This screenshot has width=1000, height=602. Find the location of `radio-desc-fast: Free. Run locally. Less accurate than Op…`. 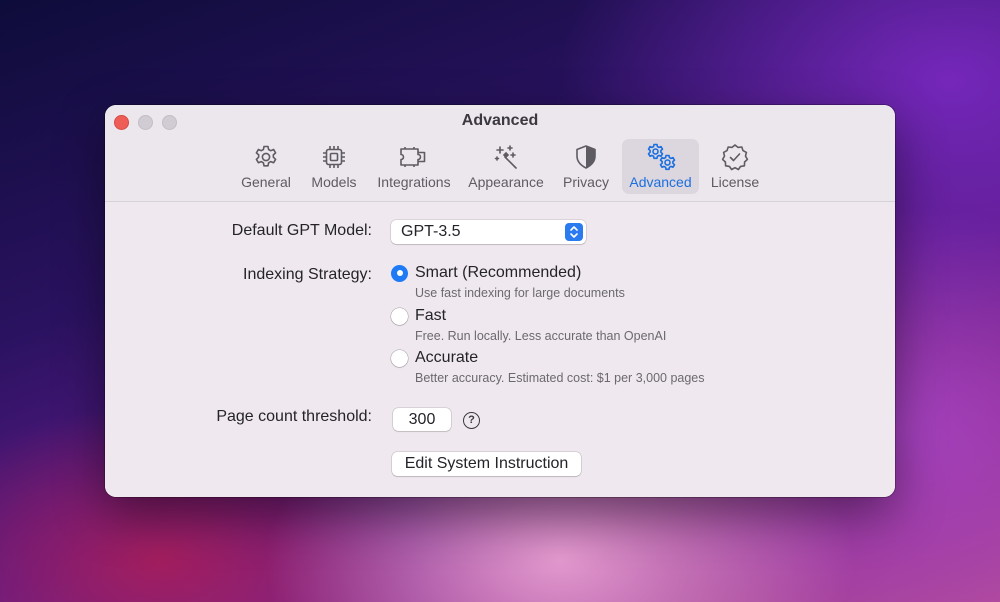

radio-desc-fast: Free. Run locally. Less accurate than Op… is located at coordinates (541, 336).